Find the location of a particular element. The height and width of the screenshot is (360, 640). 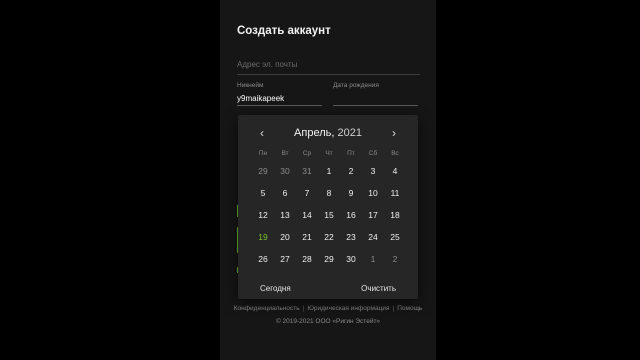

day-cell: 3 is located at coordinates (373, 171).